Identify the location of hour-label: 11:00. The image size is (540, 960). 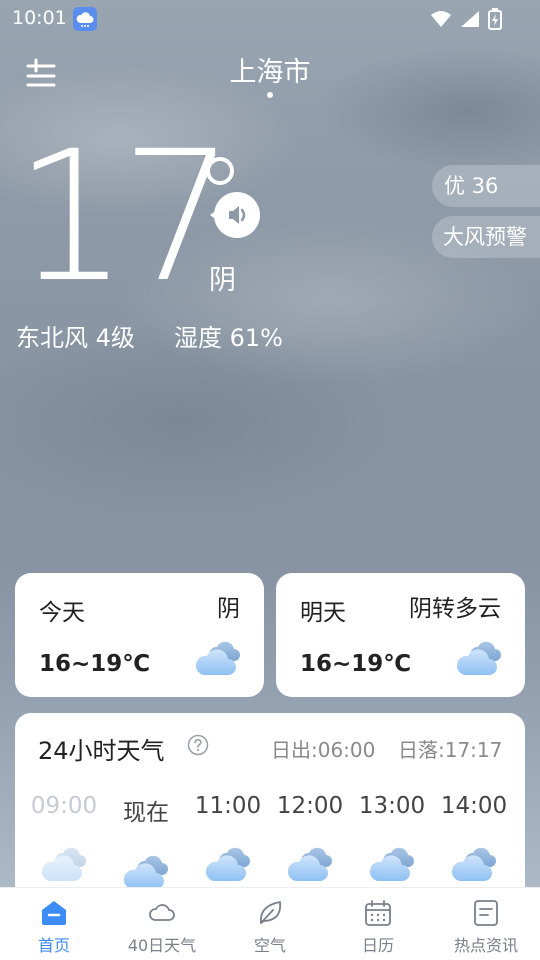
(228, 806).